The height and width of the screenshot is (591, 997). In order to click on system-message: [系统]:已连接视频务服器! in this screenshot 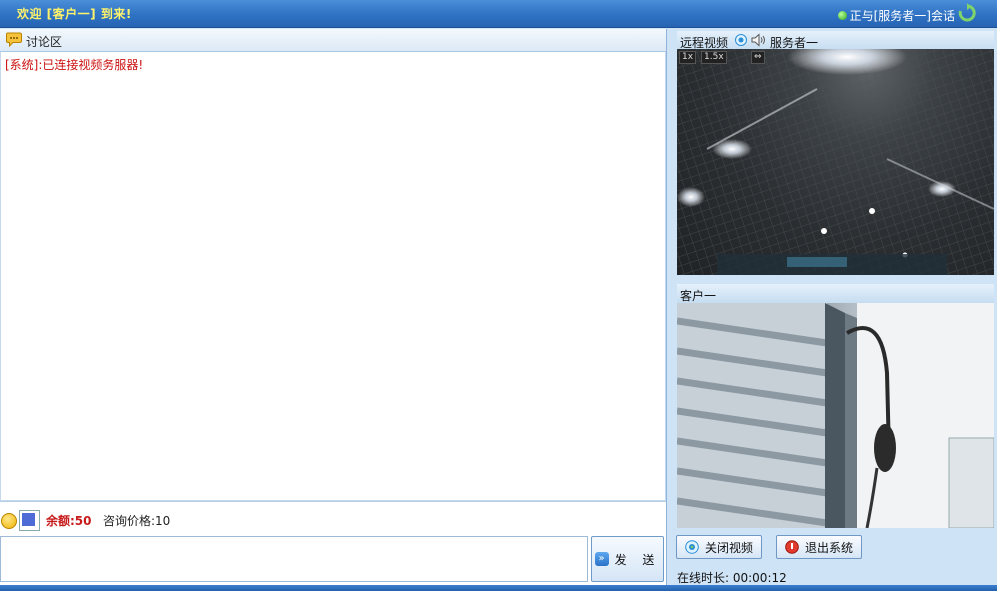, I will do `click(74, 65)`.